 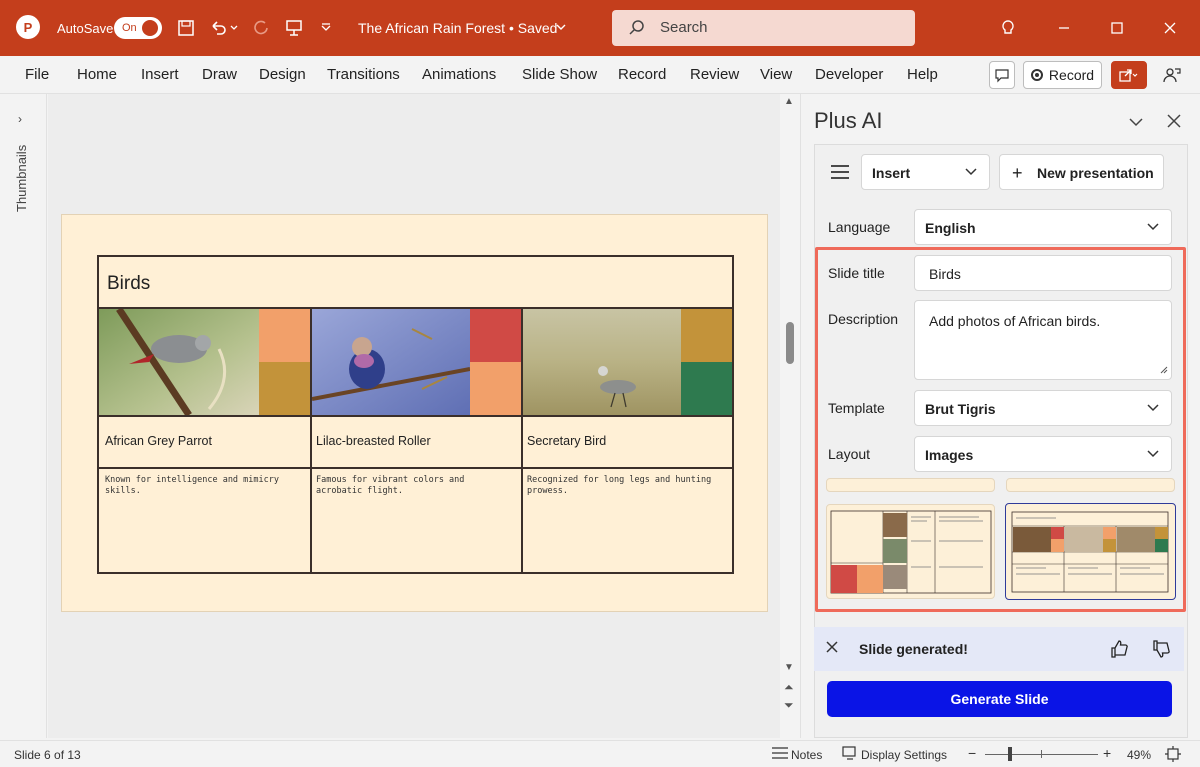 I want to click on powerpoint-logo-icon: P, so click(x=28, y=27).